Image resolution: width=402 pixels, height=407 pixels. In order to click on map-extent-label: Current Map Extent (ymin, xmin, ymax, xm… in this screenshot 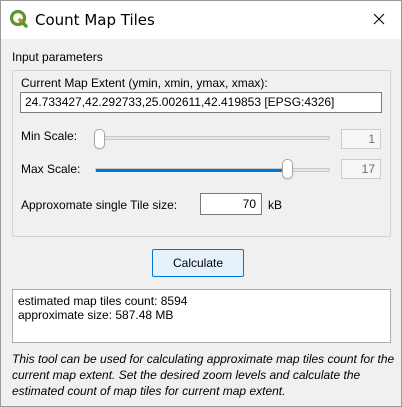, I will do `click(144, 83)`.